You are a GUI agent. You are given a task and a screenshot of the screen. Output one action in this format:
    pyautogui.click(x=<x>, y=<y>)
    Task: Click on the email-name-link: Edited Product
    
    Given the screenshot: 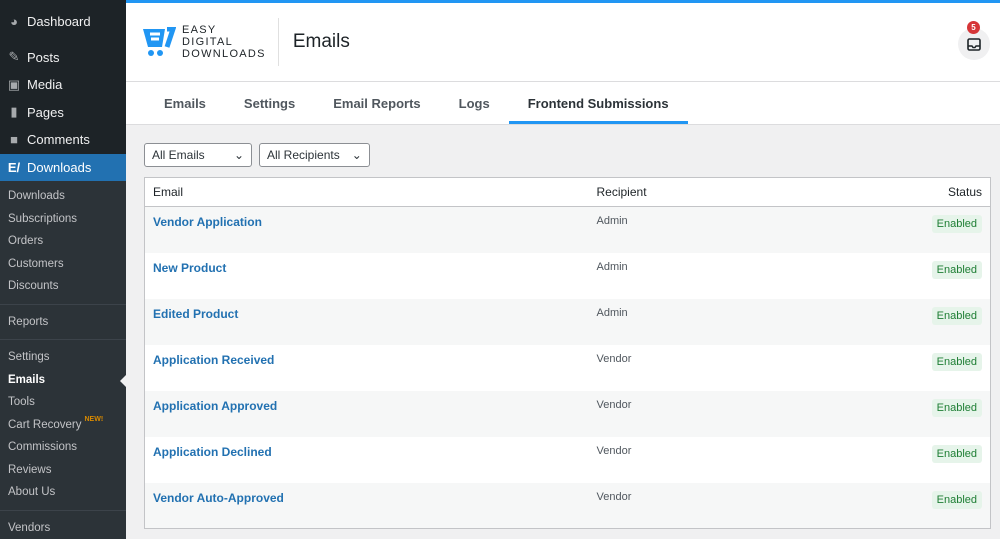 What is the action you would take?
    pyautogui.click(x=367, y=322)
    